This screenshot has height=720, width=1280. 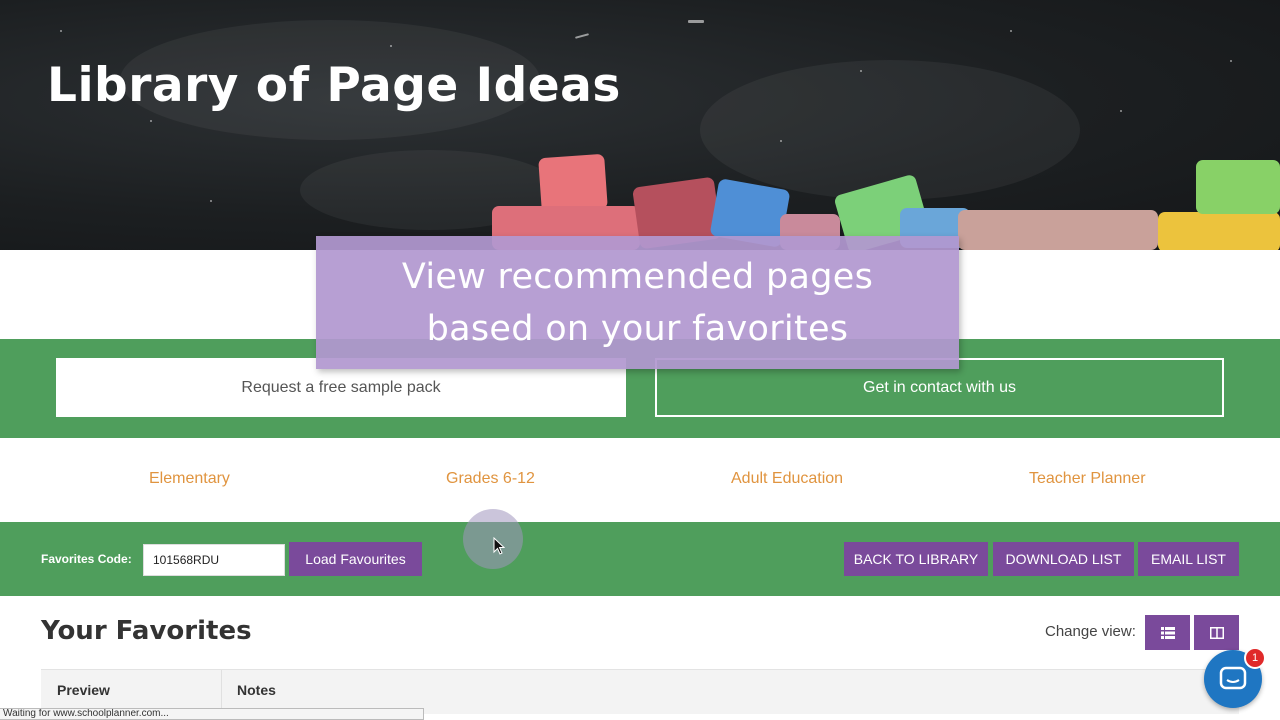 I want to click on grid-view-button, so click(x=1216, y=632).